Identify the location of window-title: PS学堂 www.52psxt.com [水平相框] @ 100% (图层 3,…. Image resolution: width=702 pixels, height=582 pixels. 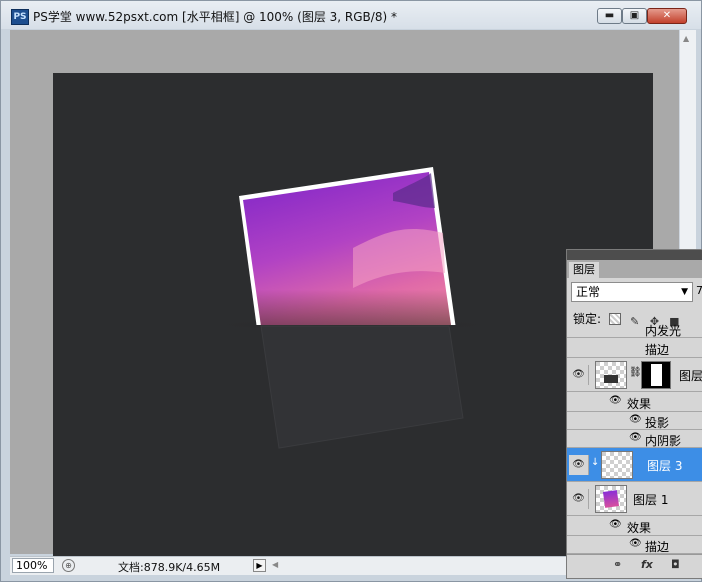
(215, 17).